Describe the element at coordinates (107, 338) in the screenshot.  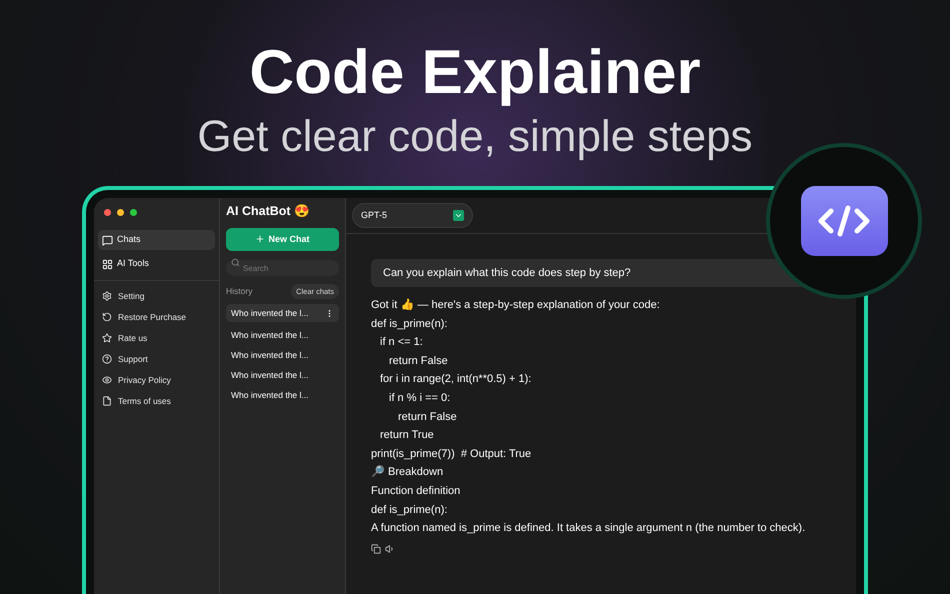
I see `star-icon` at that location.